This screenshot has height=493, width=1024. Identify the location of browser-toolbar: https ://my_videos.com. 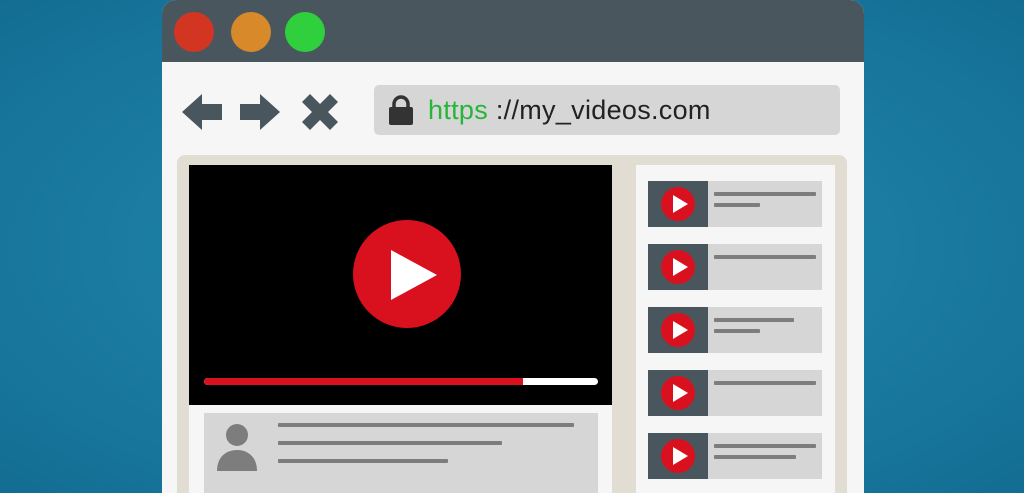
(513, 107).